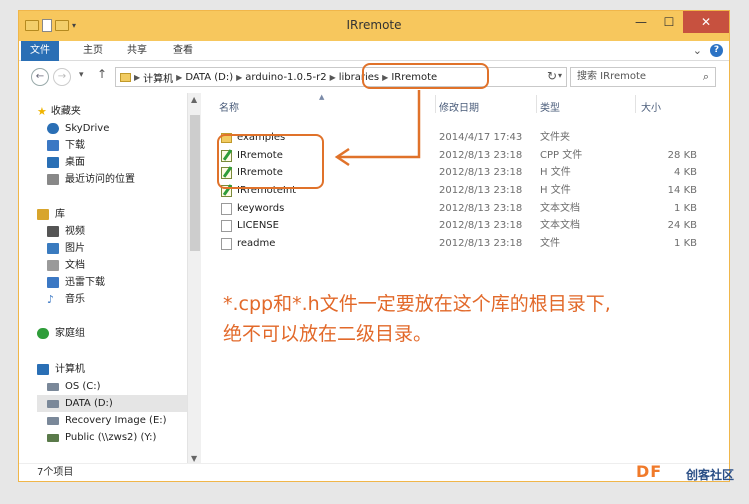 The width and height of the screenshot is (749, 504). What do you see at coordinates (550, 106) in the screenshot?
I see `column-header-type: 类型` at bounding box center [550, 106].